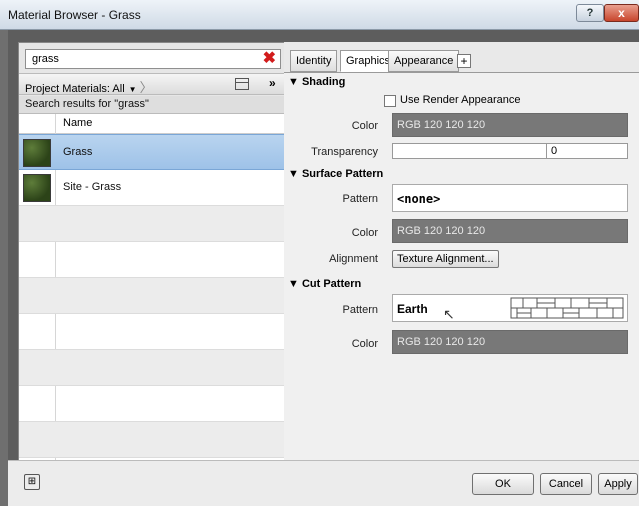 Image resolution: width=639 pixels, height=506 pixels. What do you see at coordinates (323, 483) in the screenshot?
I see `dialog-footer: ⊞ OK Cancel Apply` at bounding box center [323, 483].